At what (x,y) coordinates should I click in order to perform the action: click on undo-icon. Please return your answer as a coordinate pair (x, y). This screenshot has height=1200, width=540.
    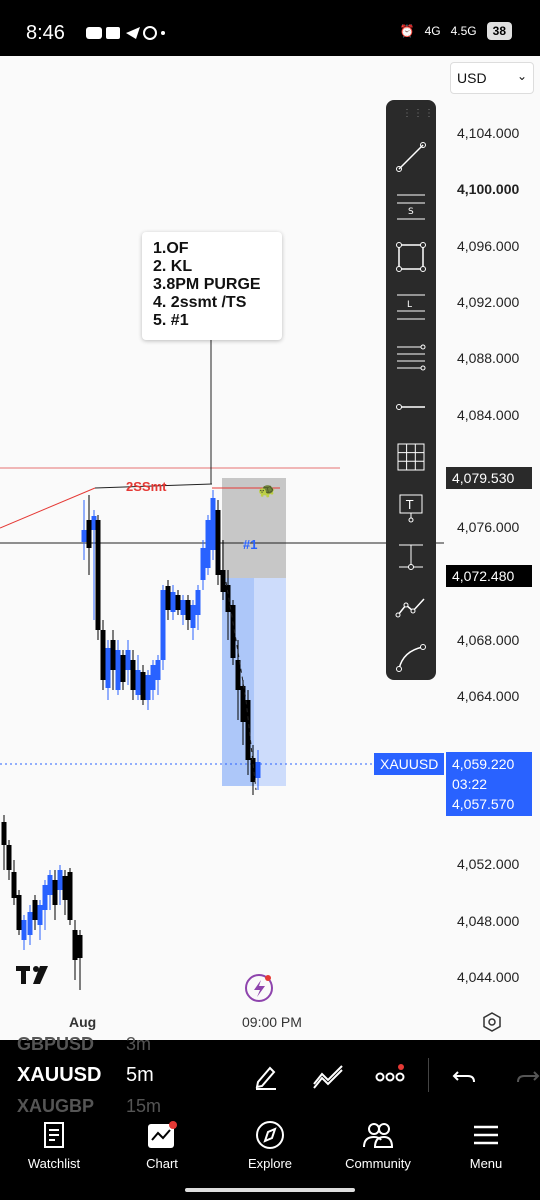
    Looking at the image, I should click on (463, 1077).